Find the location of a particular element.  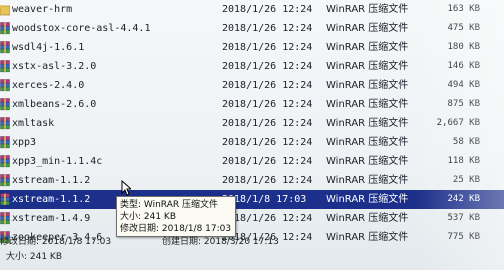

file-size: 242 KB is located at coordinates (463, 199).